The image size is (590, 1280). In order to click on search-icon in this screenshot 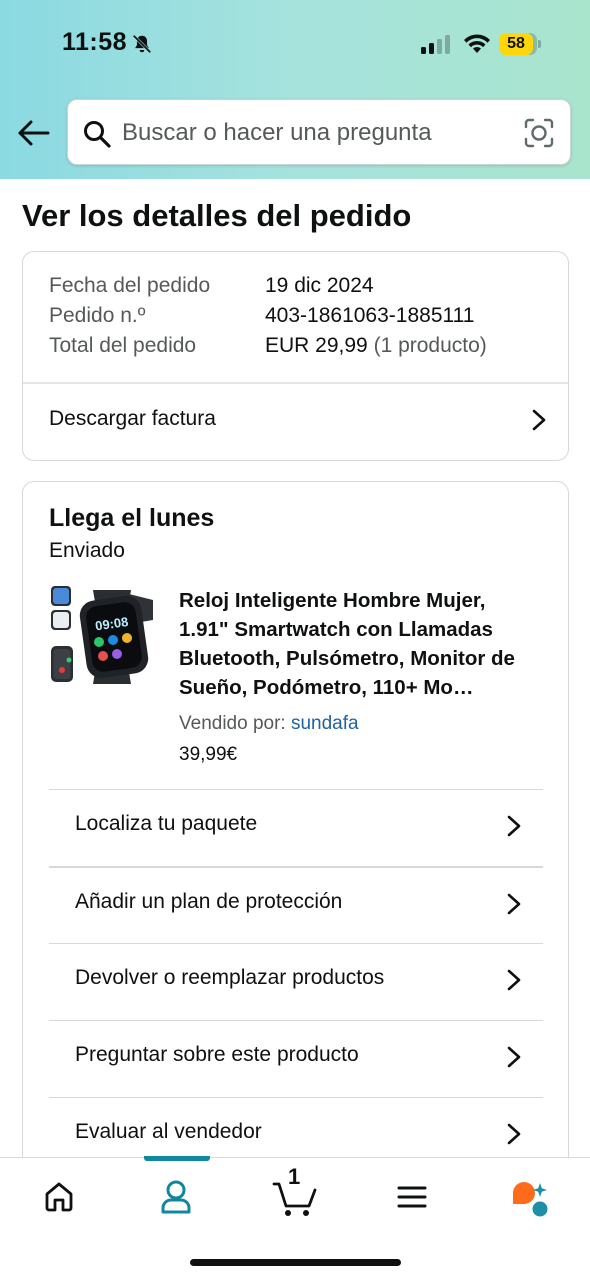, I will do `click(97, 134)`.